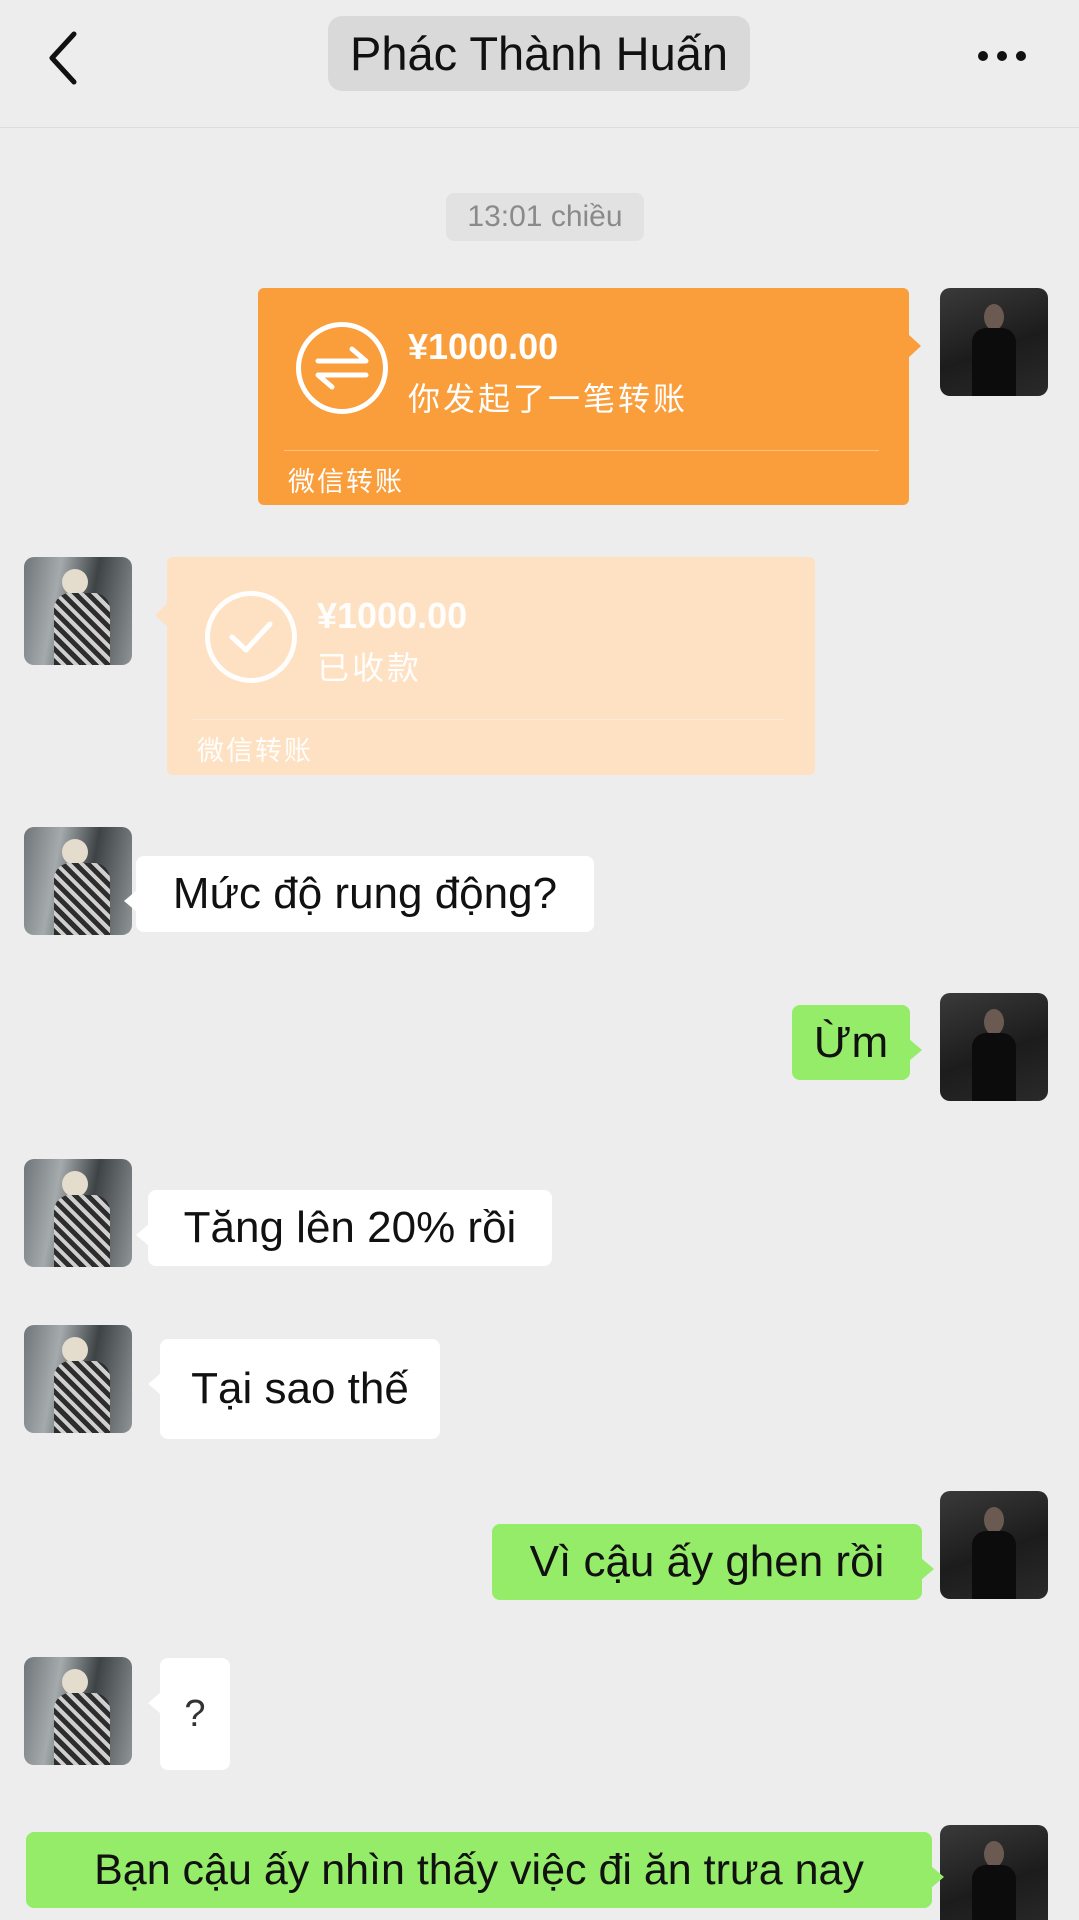  What do you see at coordinates (63, 58) in the screenshot?
I see `chevron-left-icon` at bounding box center [63, 58].